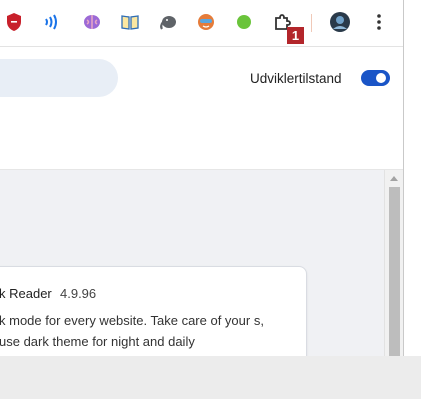 This screenshot has width=421, height=399. I want to click on elephant-icon, so click(168, 22).